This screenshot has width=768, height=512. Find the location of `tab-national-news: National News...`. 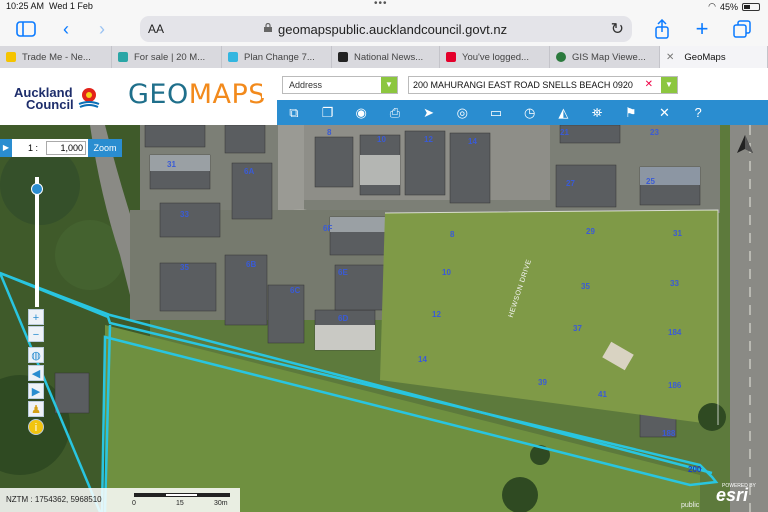

tab-national-news: National News... is located at coordinates (386, 57).